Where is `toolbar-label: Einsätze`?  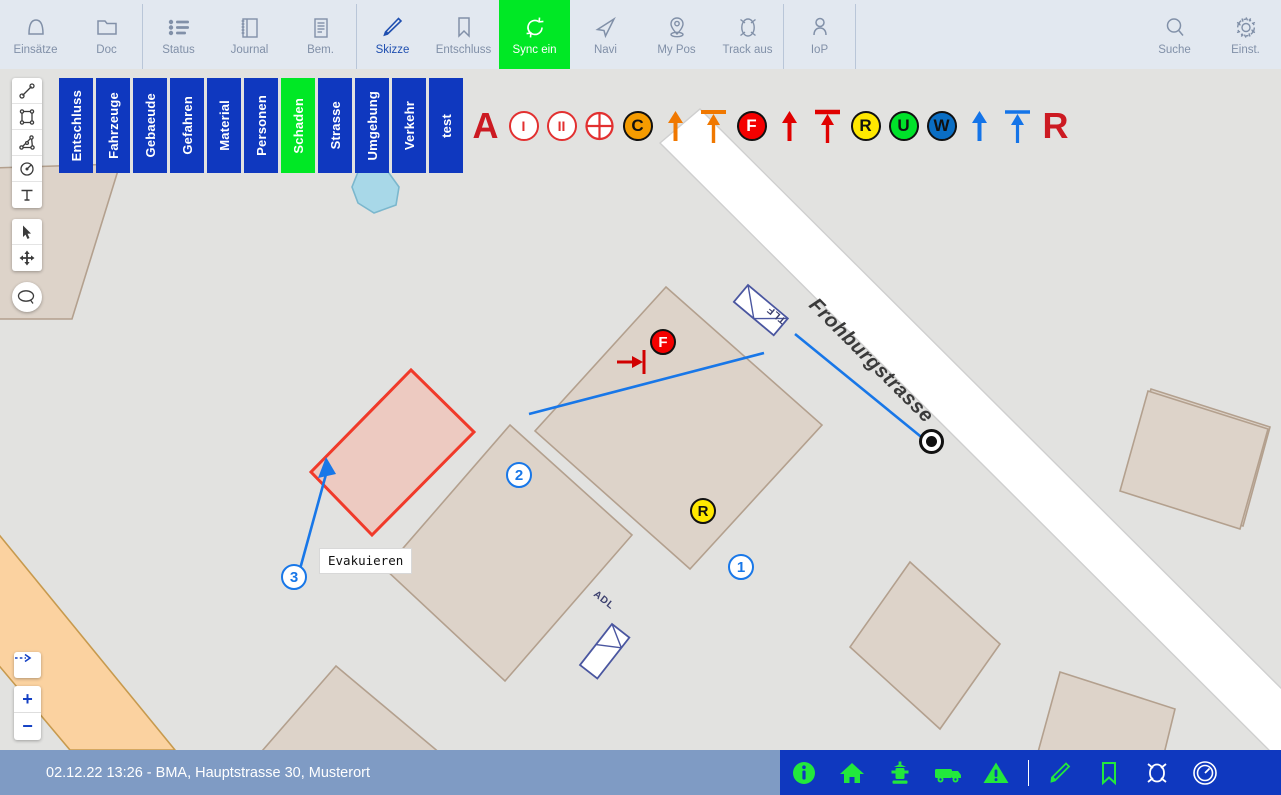
toolbar-label: Einsätze is located at coordinates (35, 49).